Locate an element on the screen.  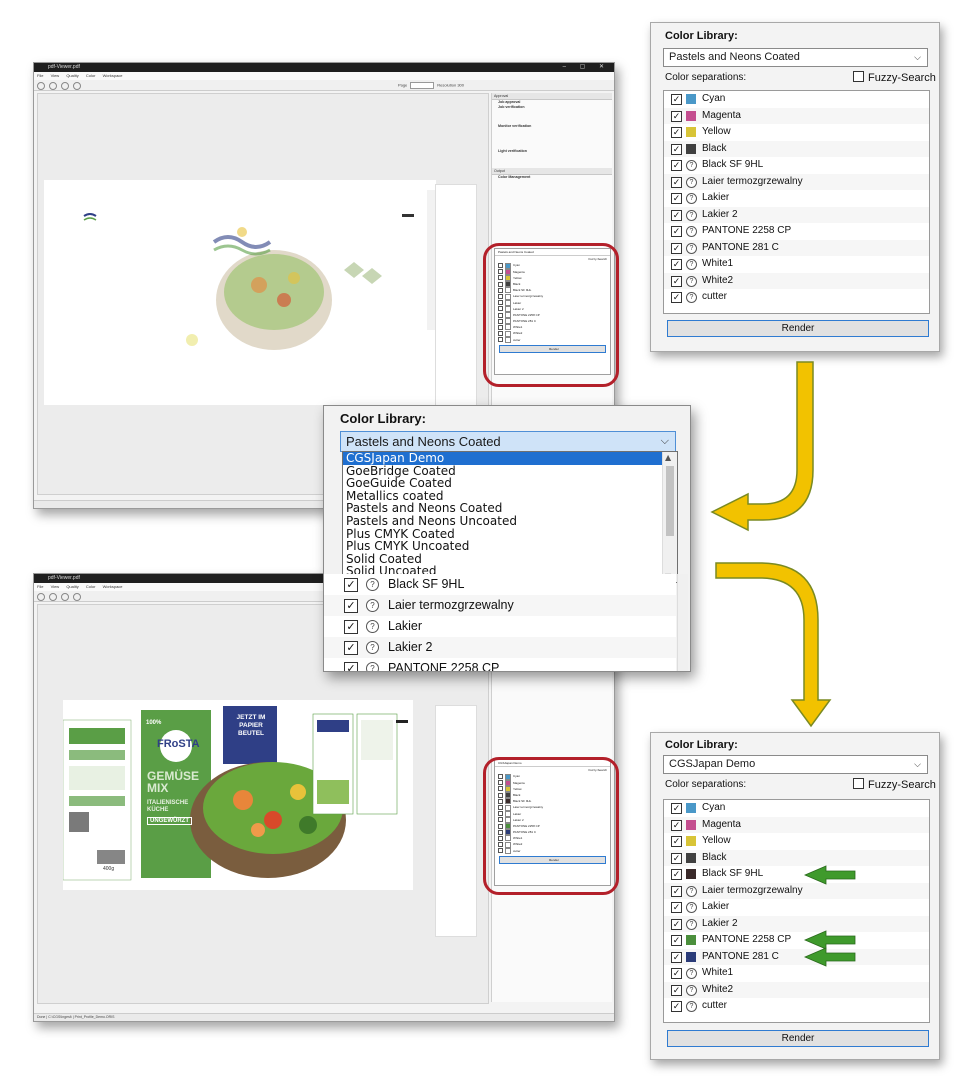
window-controls: – ▢ ✕ is located at coordinates (586, 67).